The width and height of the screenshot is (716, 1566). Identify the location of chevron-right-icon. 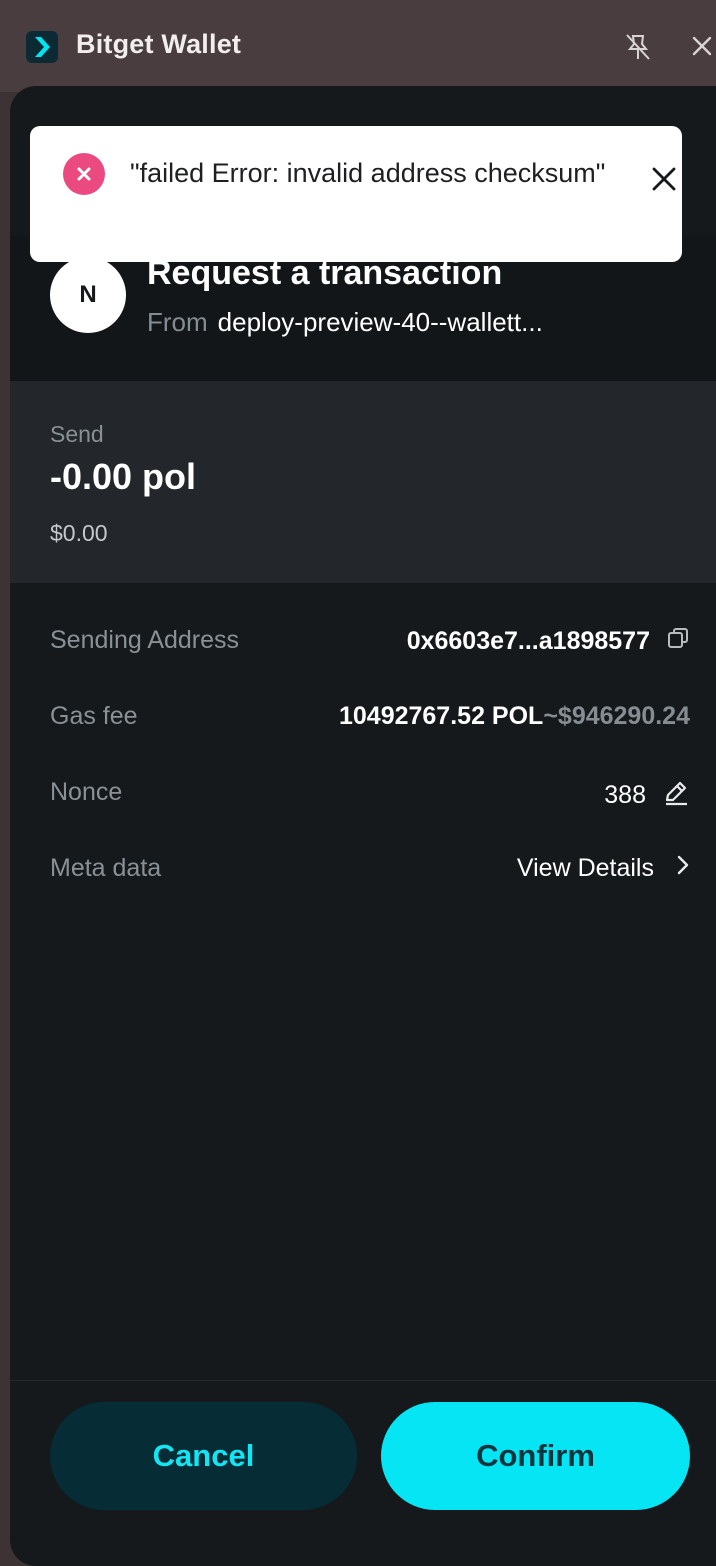
(683, 868).